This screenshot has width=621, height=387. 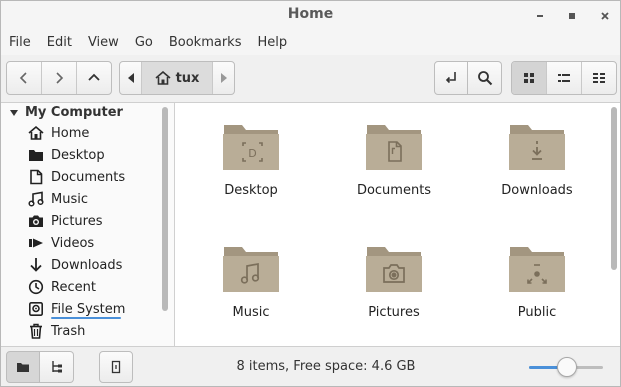 What do you see at coordinates (20, 43) in the screenshot?
I see `menu-file: File` at bounding box center [20, 43].